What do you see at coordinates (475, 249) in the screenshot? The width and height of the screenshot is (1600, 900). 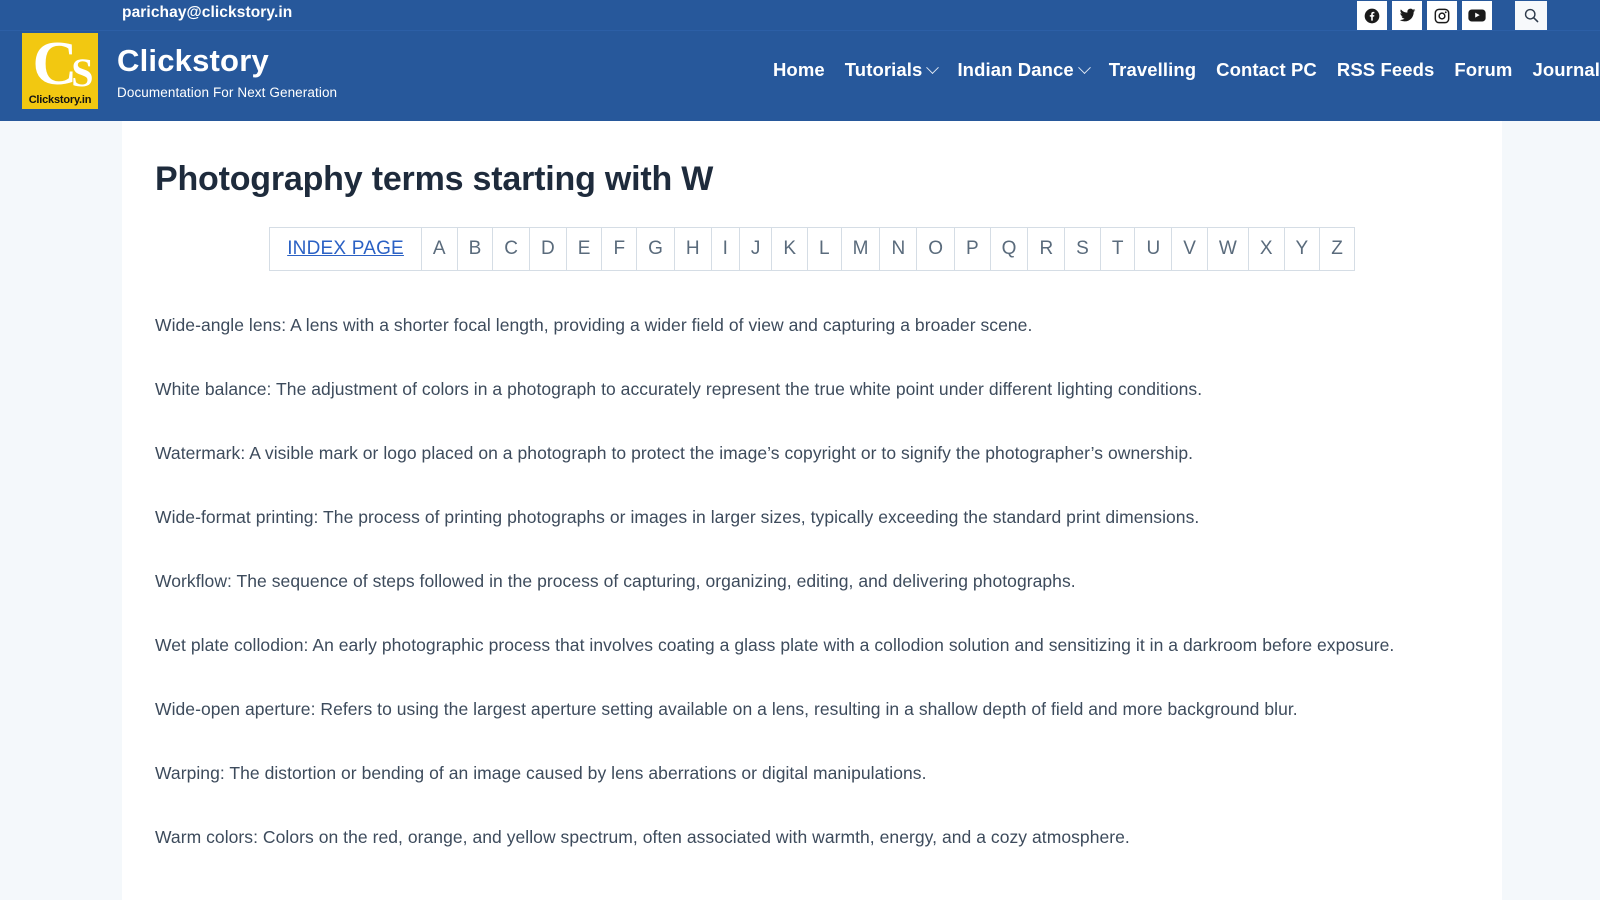 I see `alpha-cell-b: B` at bounding box center [475, 249].